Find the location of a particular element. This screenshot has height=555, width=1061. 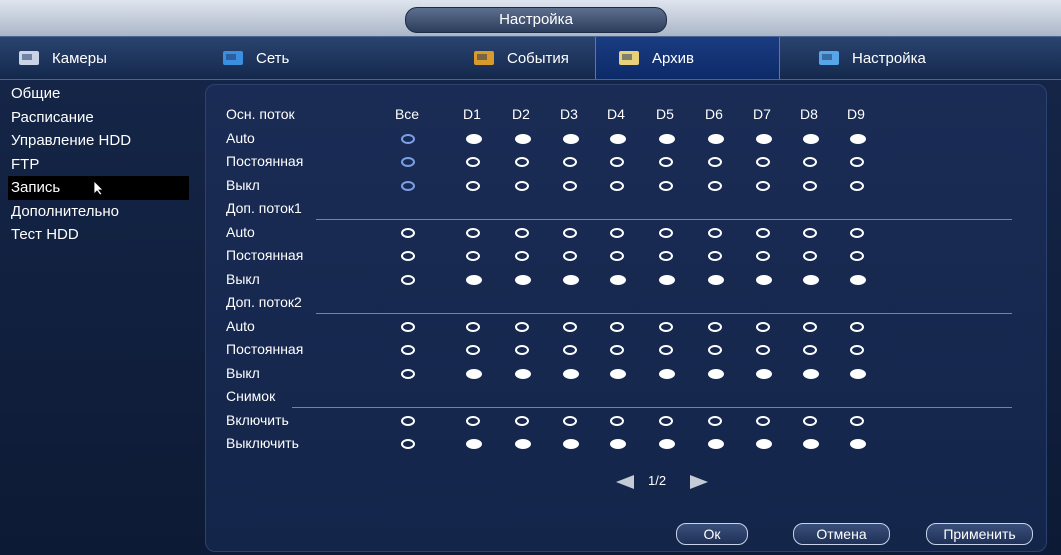

tab-events: События is located at coordinates (495, 58).